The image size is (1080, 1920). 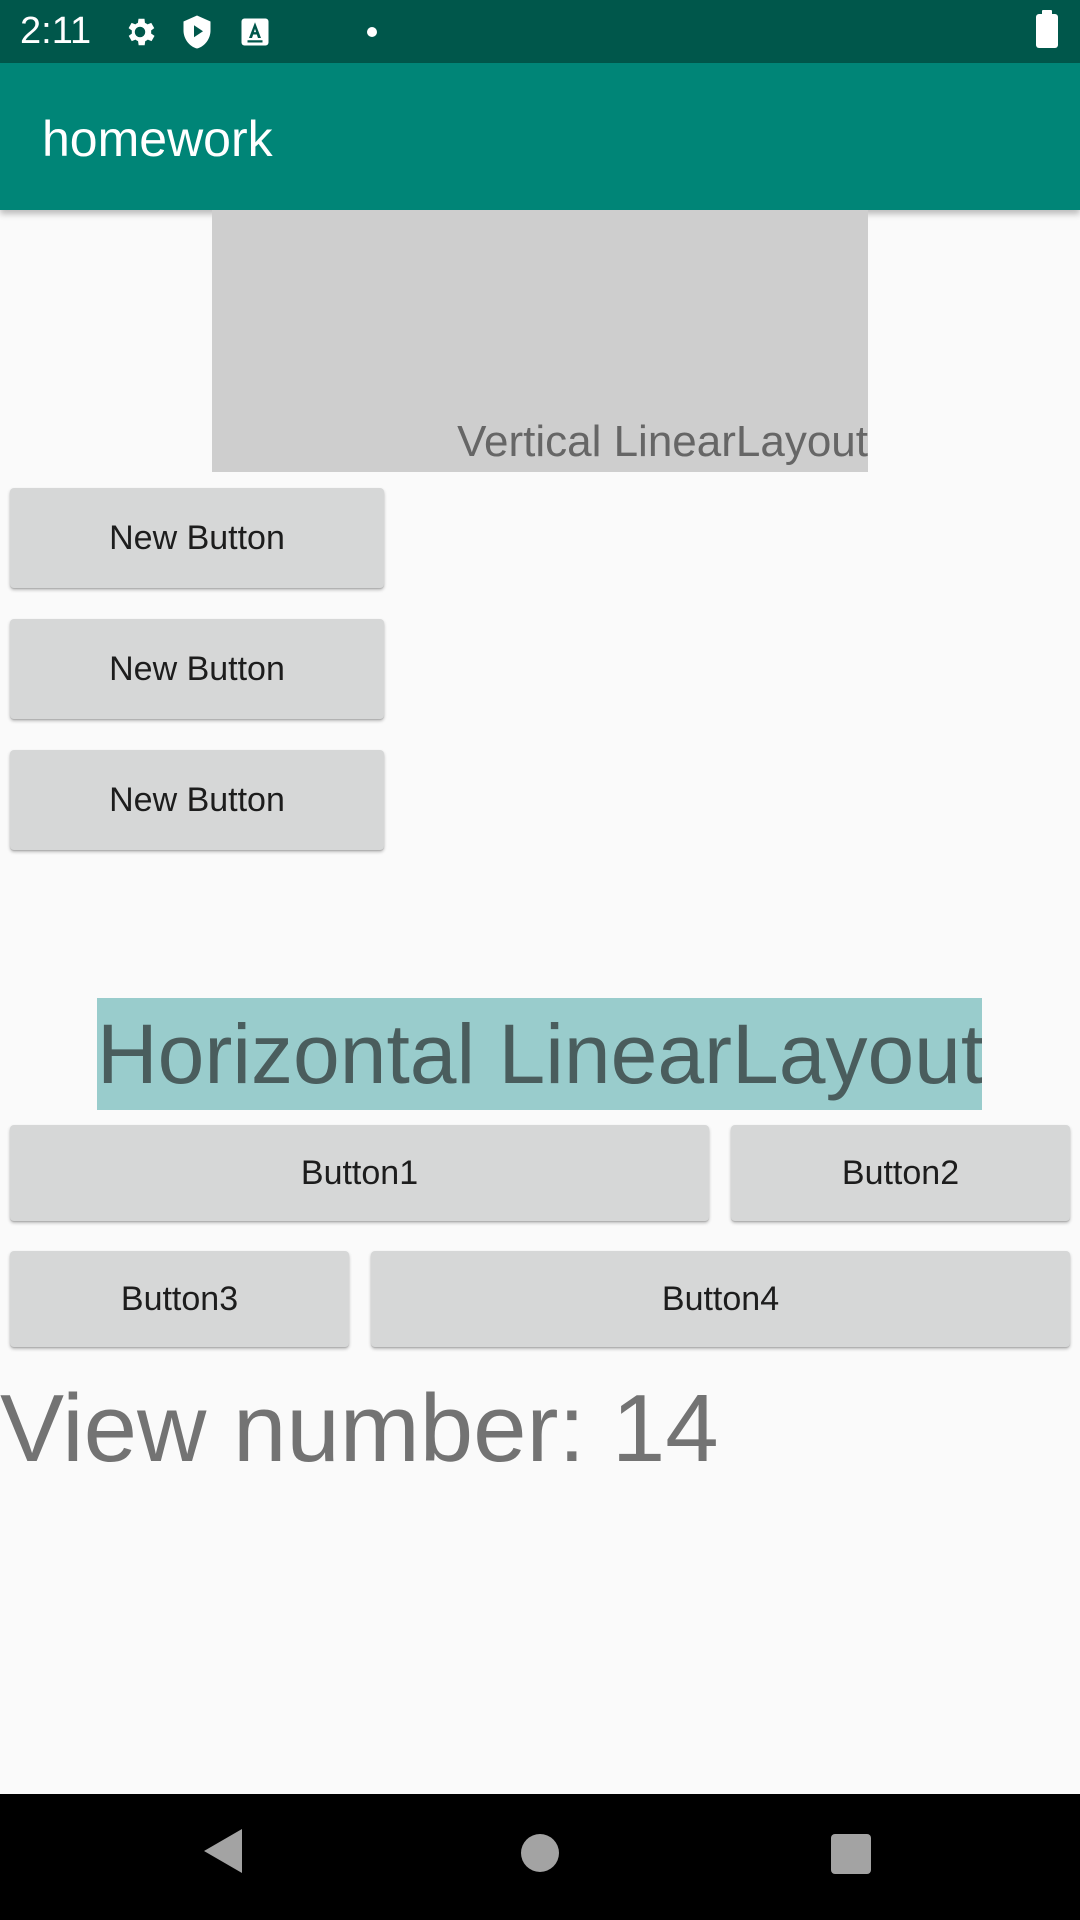 What do you see at coordinates (197, 669) in the screenshot?
I see `new-button-2: New Button` at bounding box center [197, 669].